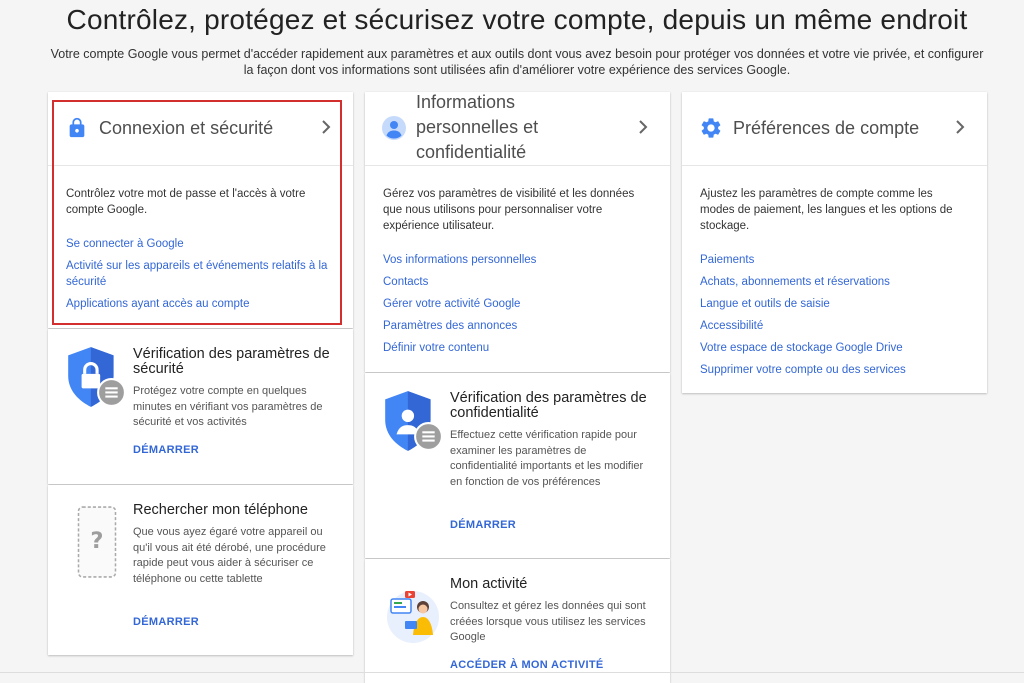 The height and width of the screenshot is (683, 1024). I want to click on shield-person-icon, so click(414, 421).